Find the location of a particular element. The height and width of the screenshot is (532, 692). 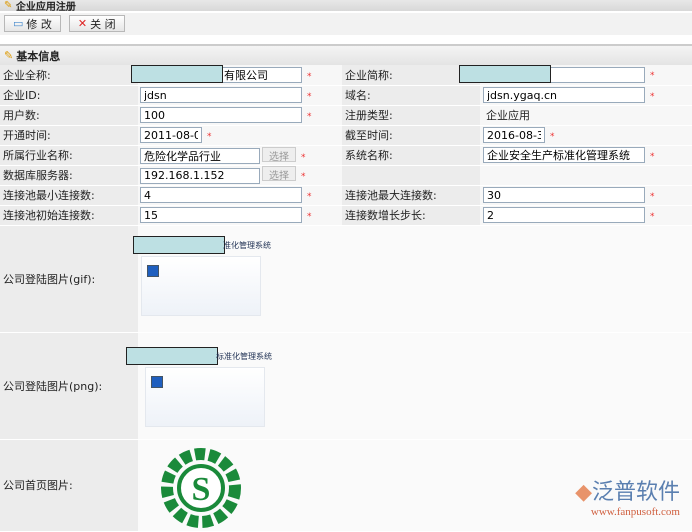

company-home-image: S is located at coordinates (201, 487).